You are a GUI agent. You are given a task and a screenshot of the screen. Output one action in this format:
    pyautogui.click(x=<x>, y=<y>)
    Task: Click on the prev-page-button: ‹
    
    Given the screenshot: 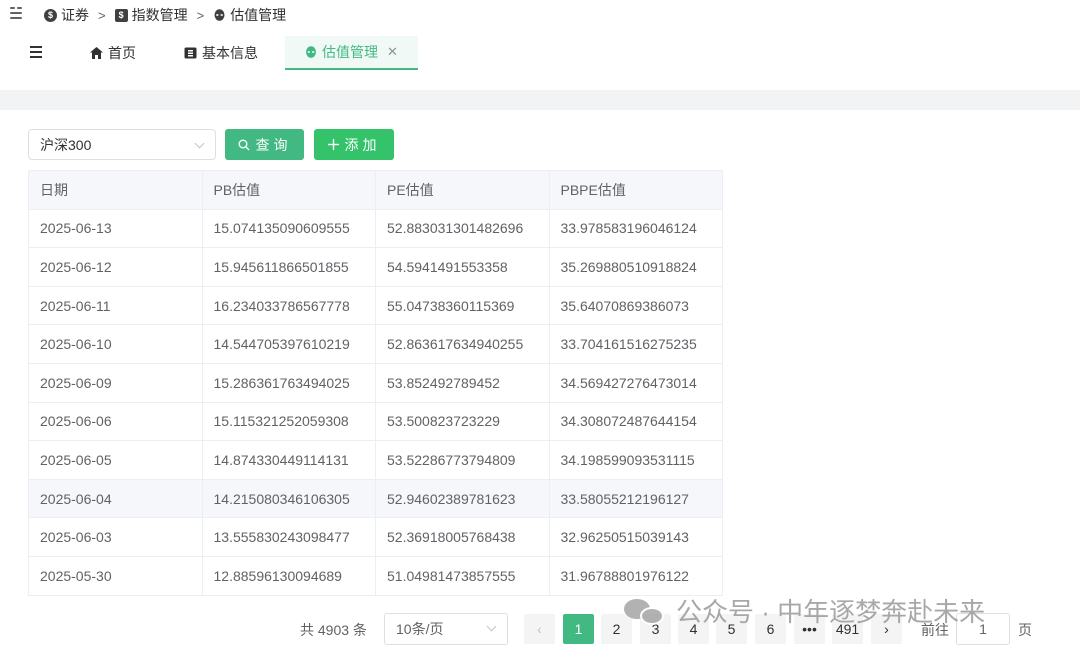 What is the action you would take?
    pyautogui.click(x=539, y=629)
    